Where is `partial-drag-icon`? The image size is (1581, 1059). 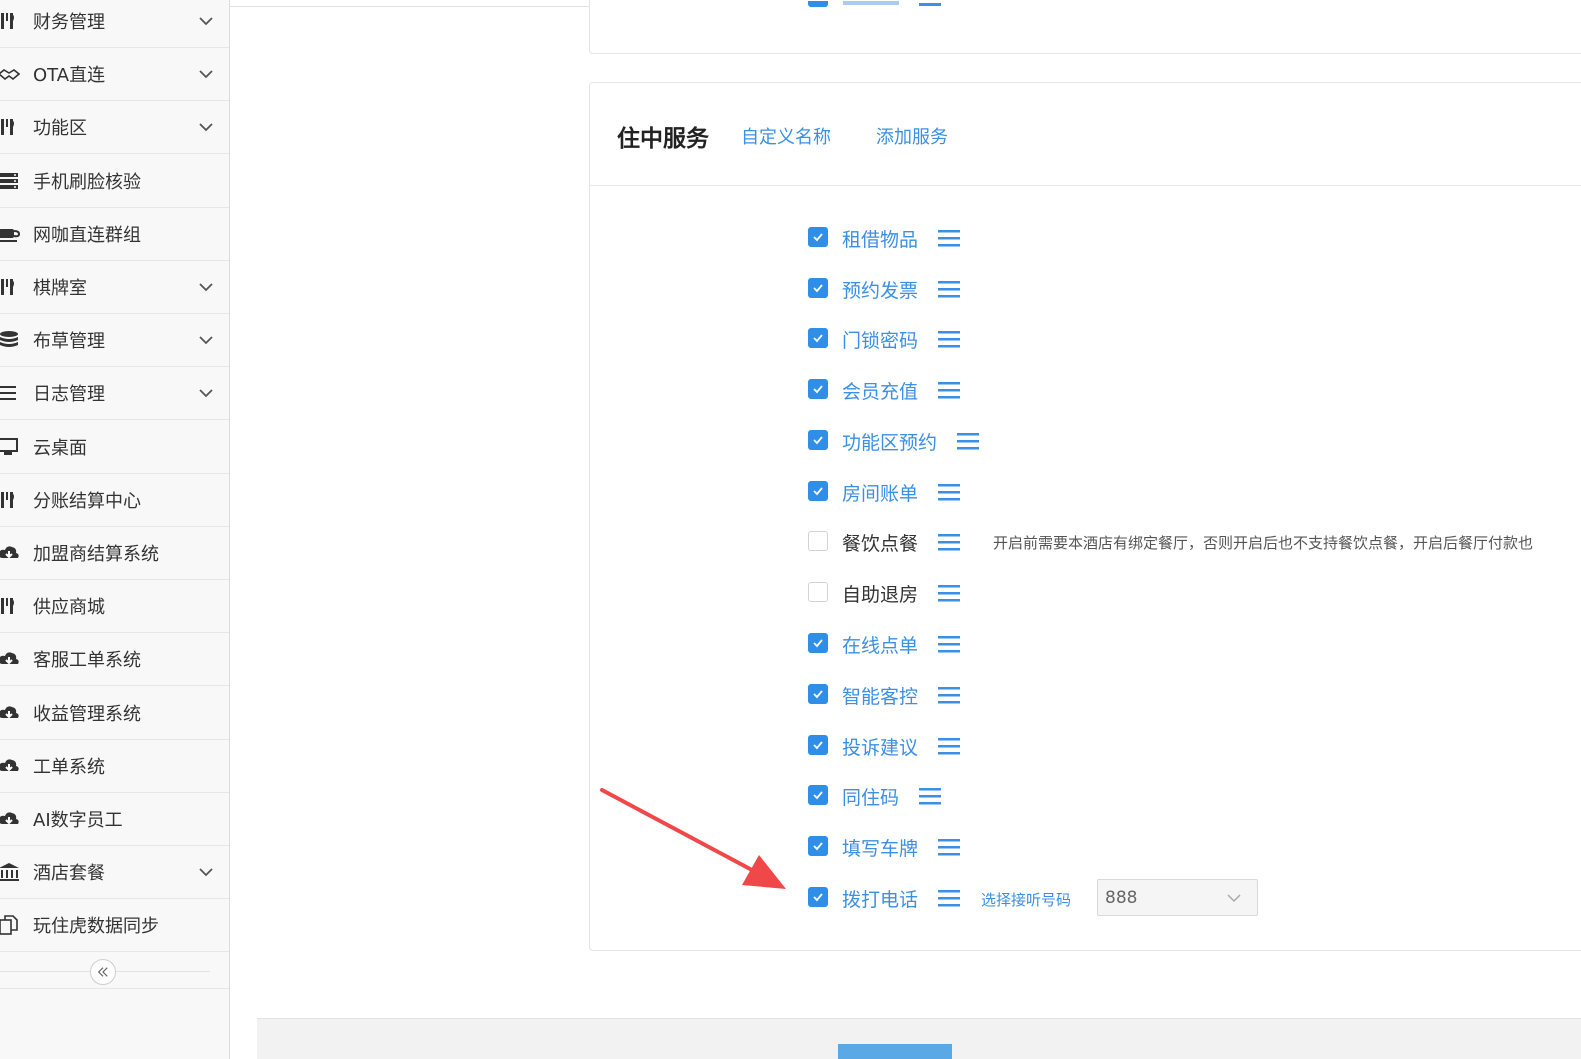
partial-drag-icon is located at coordinates (930, 4).